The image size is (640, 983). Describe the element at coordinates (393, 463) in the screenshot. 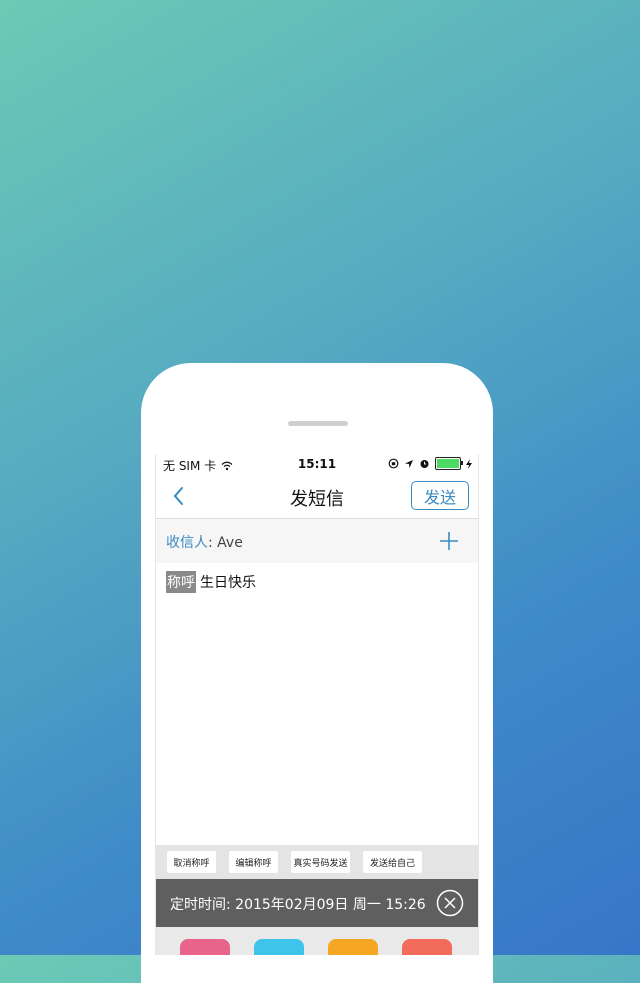

I see `rotation-lock-icon` at that location.